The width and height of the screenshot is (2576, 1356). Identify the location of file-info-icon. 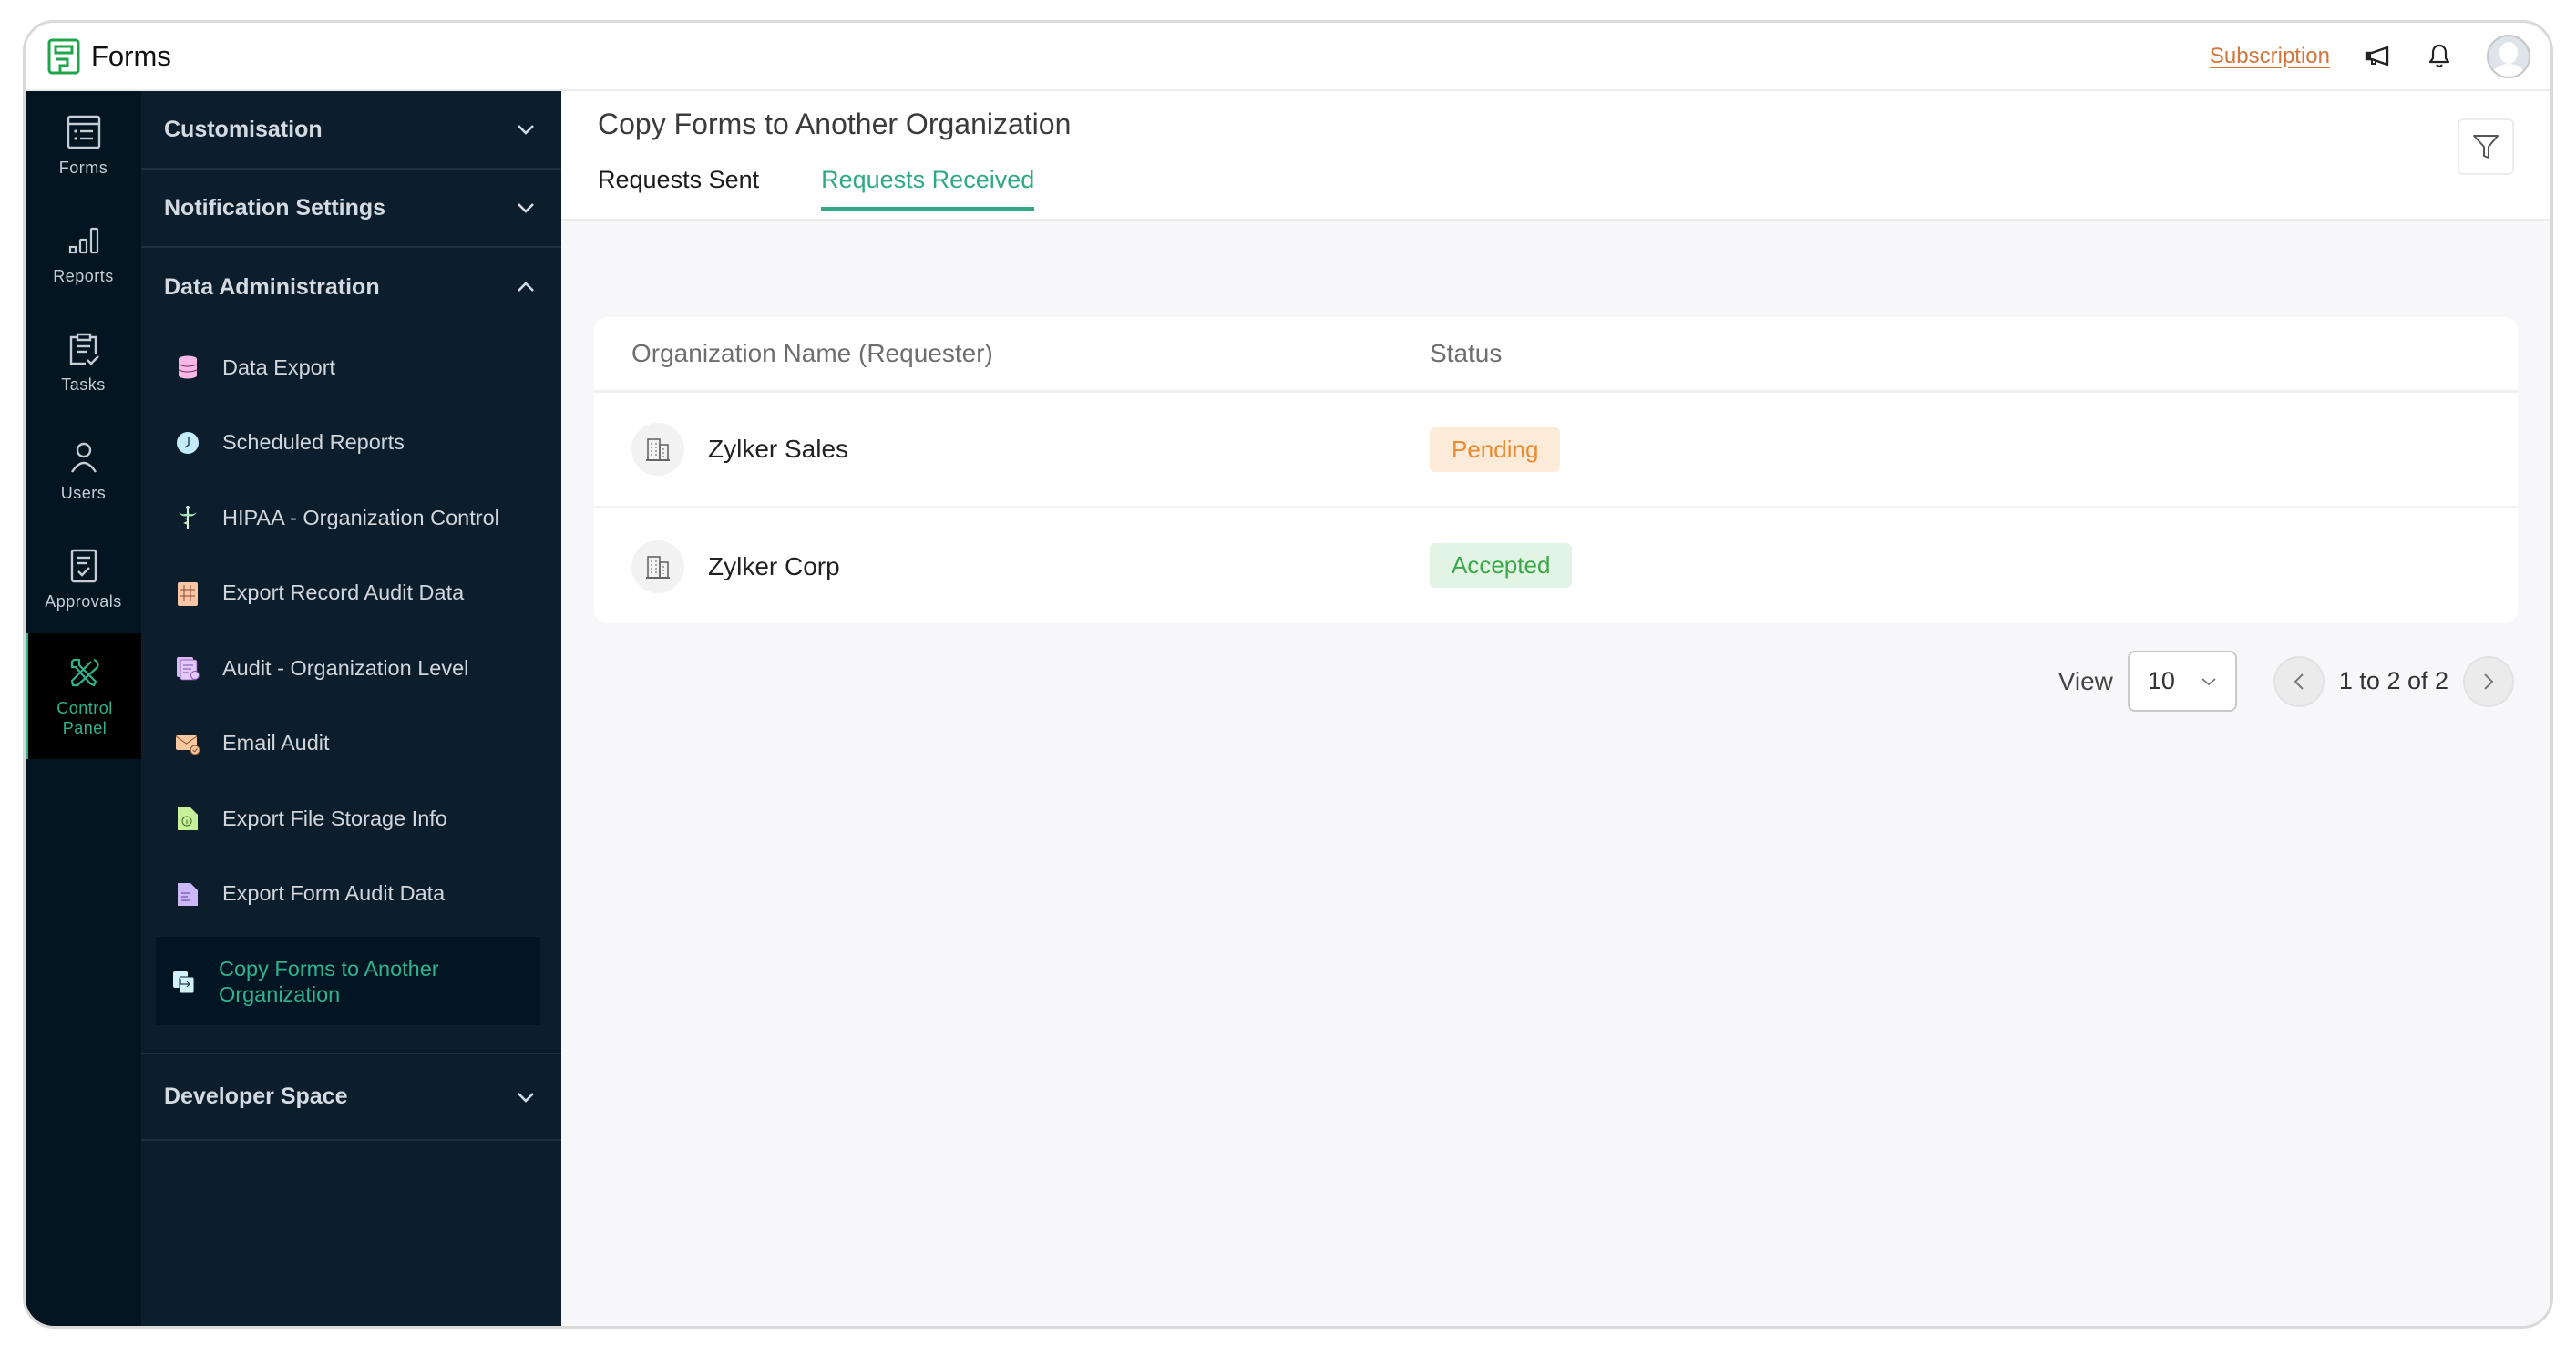
(188, 819).